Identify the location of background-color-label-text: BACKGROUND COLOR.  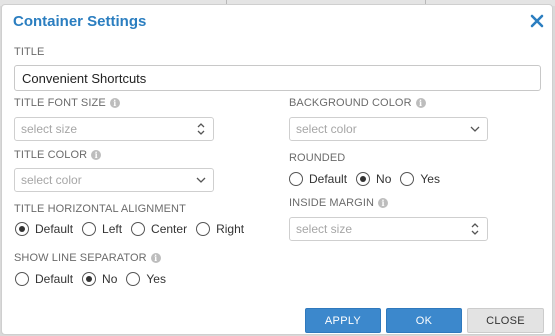
(350, 103).